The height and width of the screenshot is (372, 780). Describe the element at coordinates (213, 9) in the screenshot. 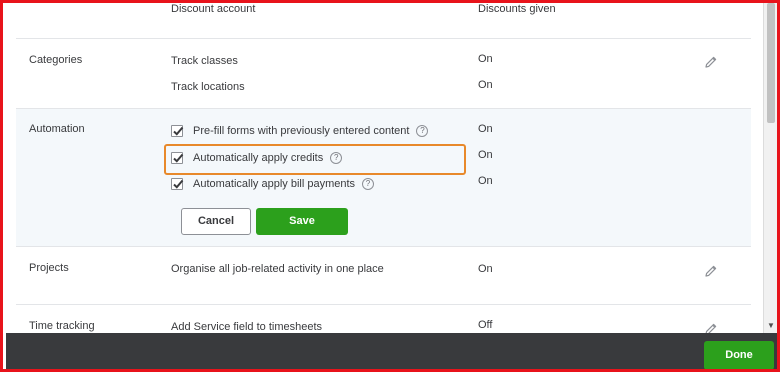

I see `discount-account-label: Discount account` at that location.